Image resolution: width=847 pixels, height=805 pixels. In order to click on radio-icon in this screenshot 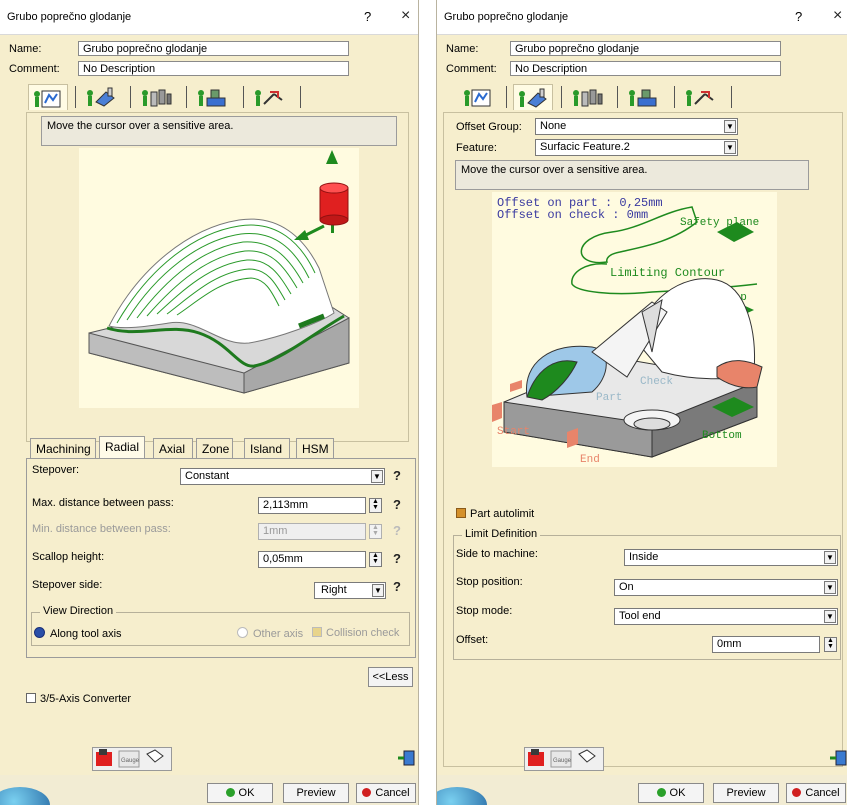, I will do `click(242, 632)`.